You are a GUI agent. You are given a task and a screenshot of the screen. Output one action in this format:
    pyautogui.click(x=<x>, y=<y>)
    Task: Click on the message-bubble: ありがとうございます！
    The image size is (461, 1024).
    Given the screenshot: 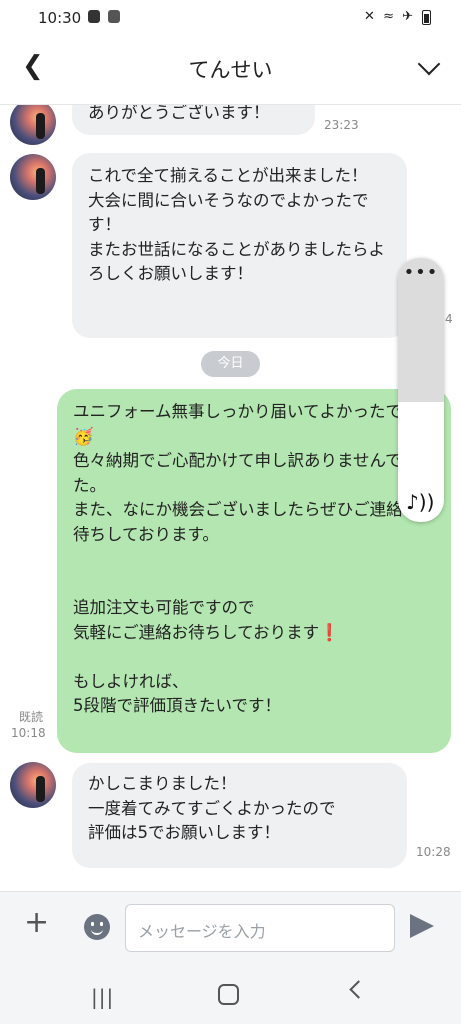 What is the action you would take?
    pyautogui.click(x=193, y=120)
    